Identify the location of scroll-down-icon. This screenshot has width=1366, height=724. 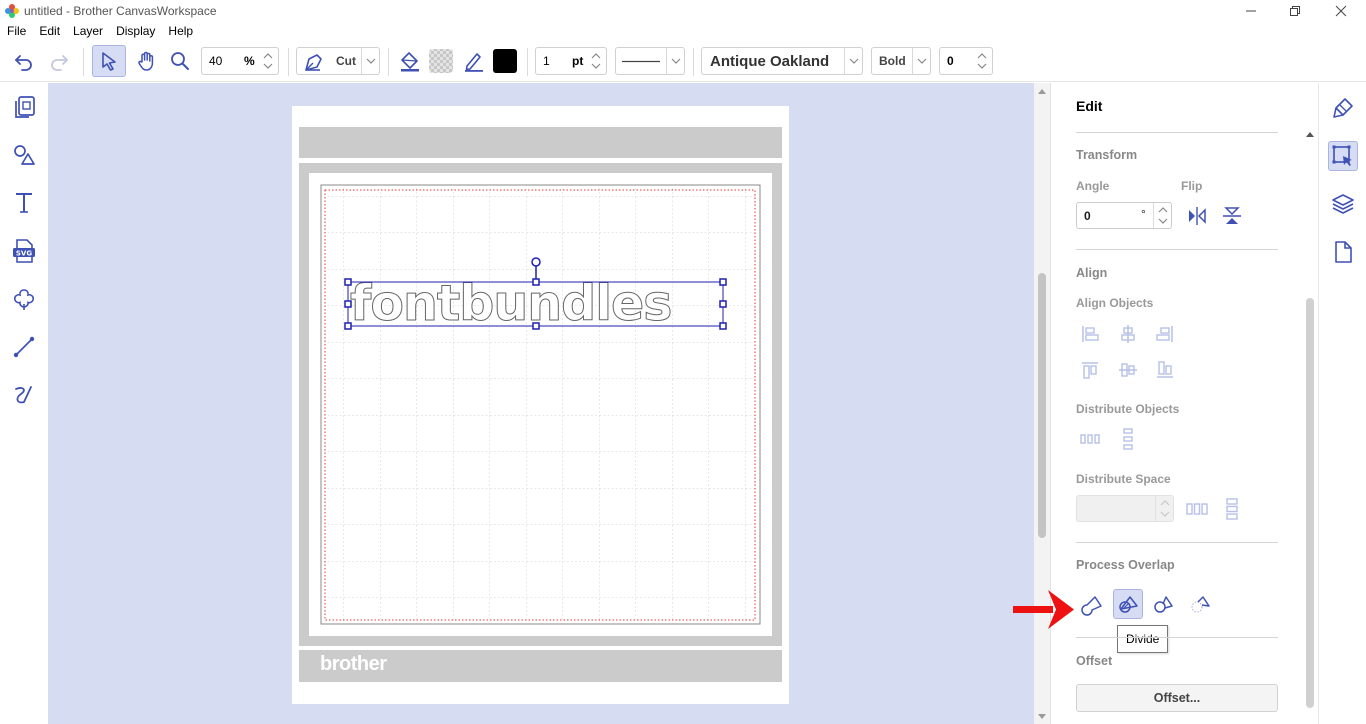
(1042, 717).